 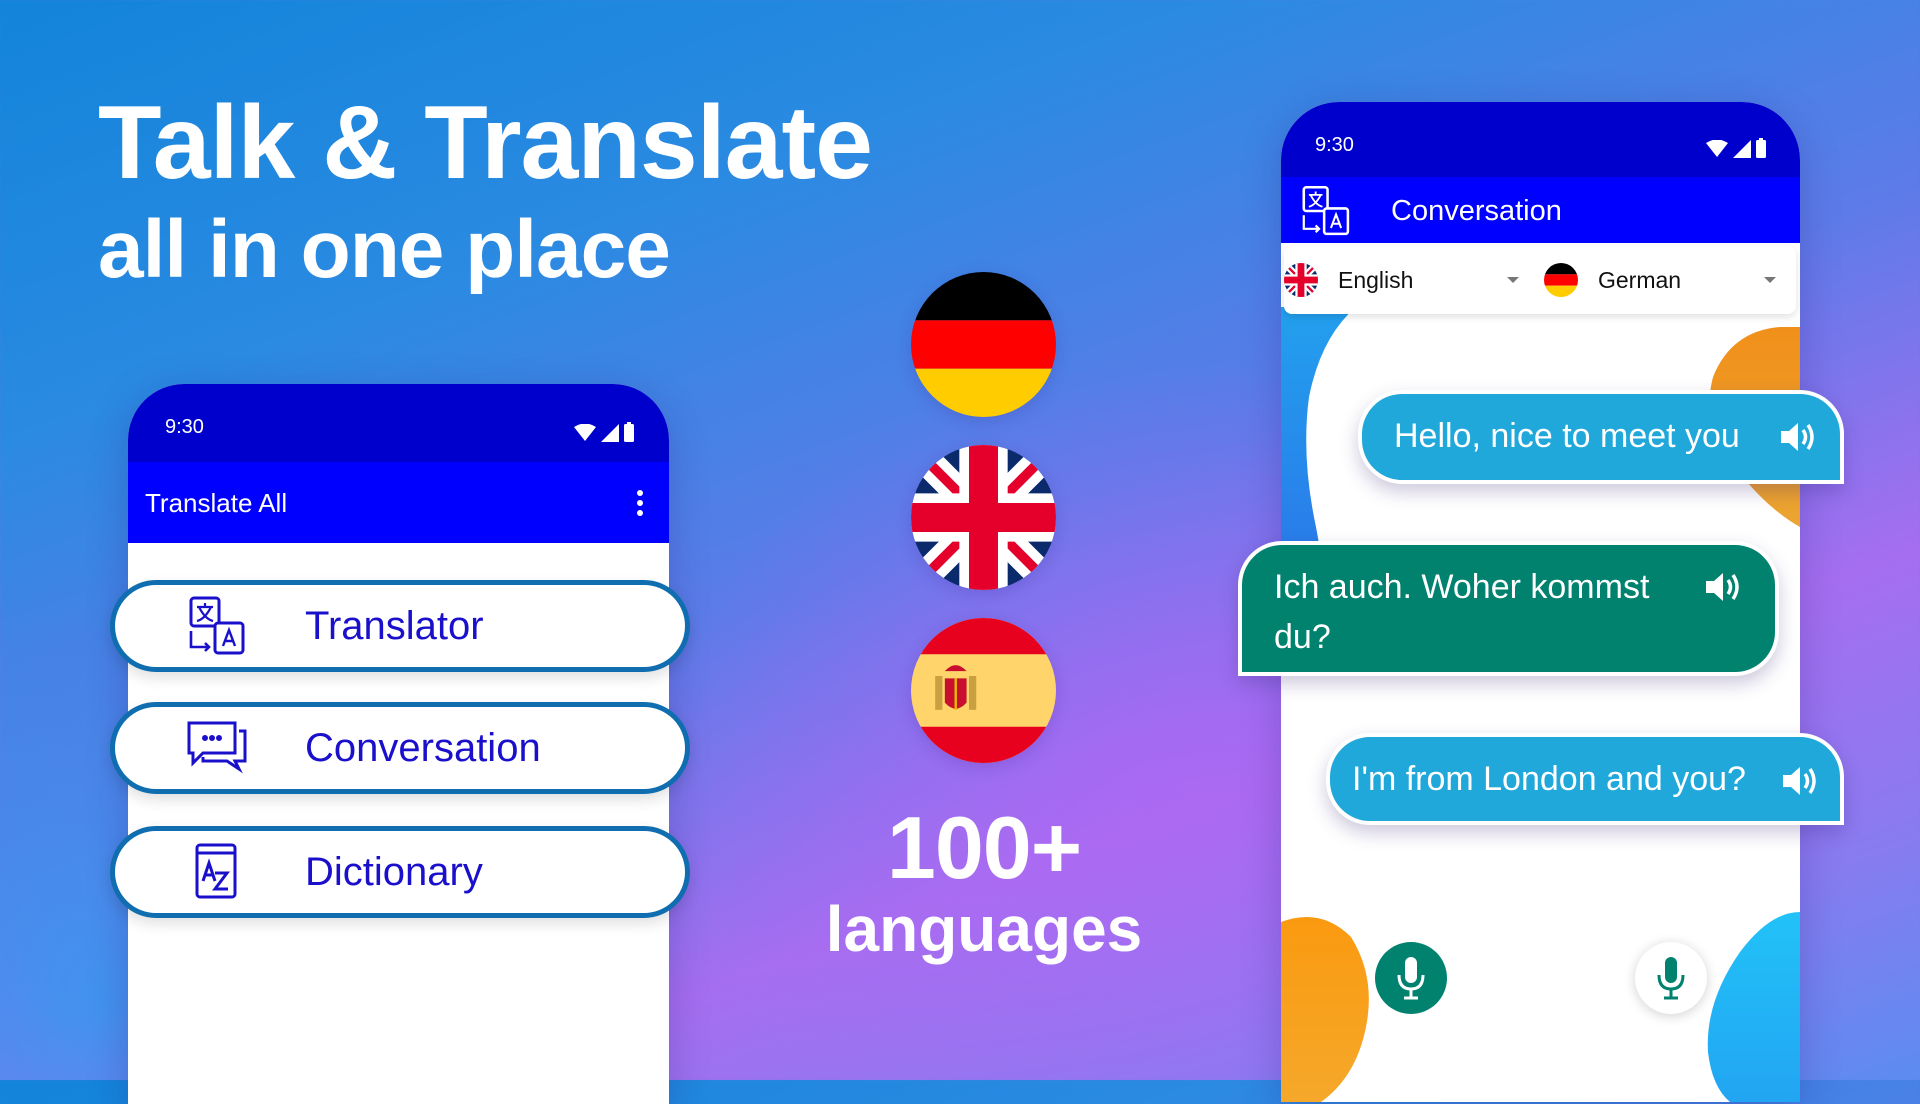 What do you see at coordinates (1325, 1009) in the screenshot?
I see `decorative-blob-orange-bottom` at bounding box center [1325, 1009].